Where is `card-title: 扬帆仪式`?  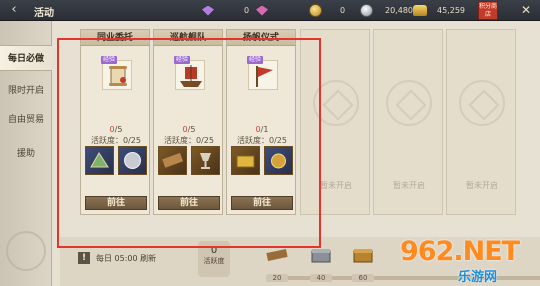
card-title: 扬帆仪式 is located at coordinates (261, 38).